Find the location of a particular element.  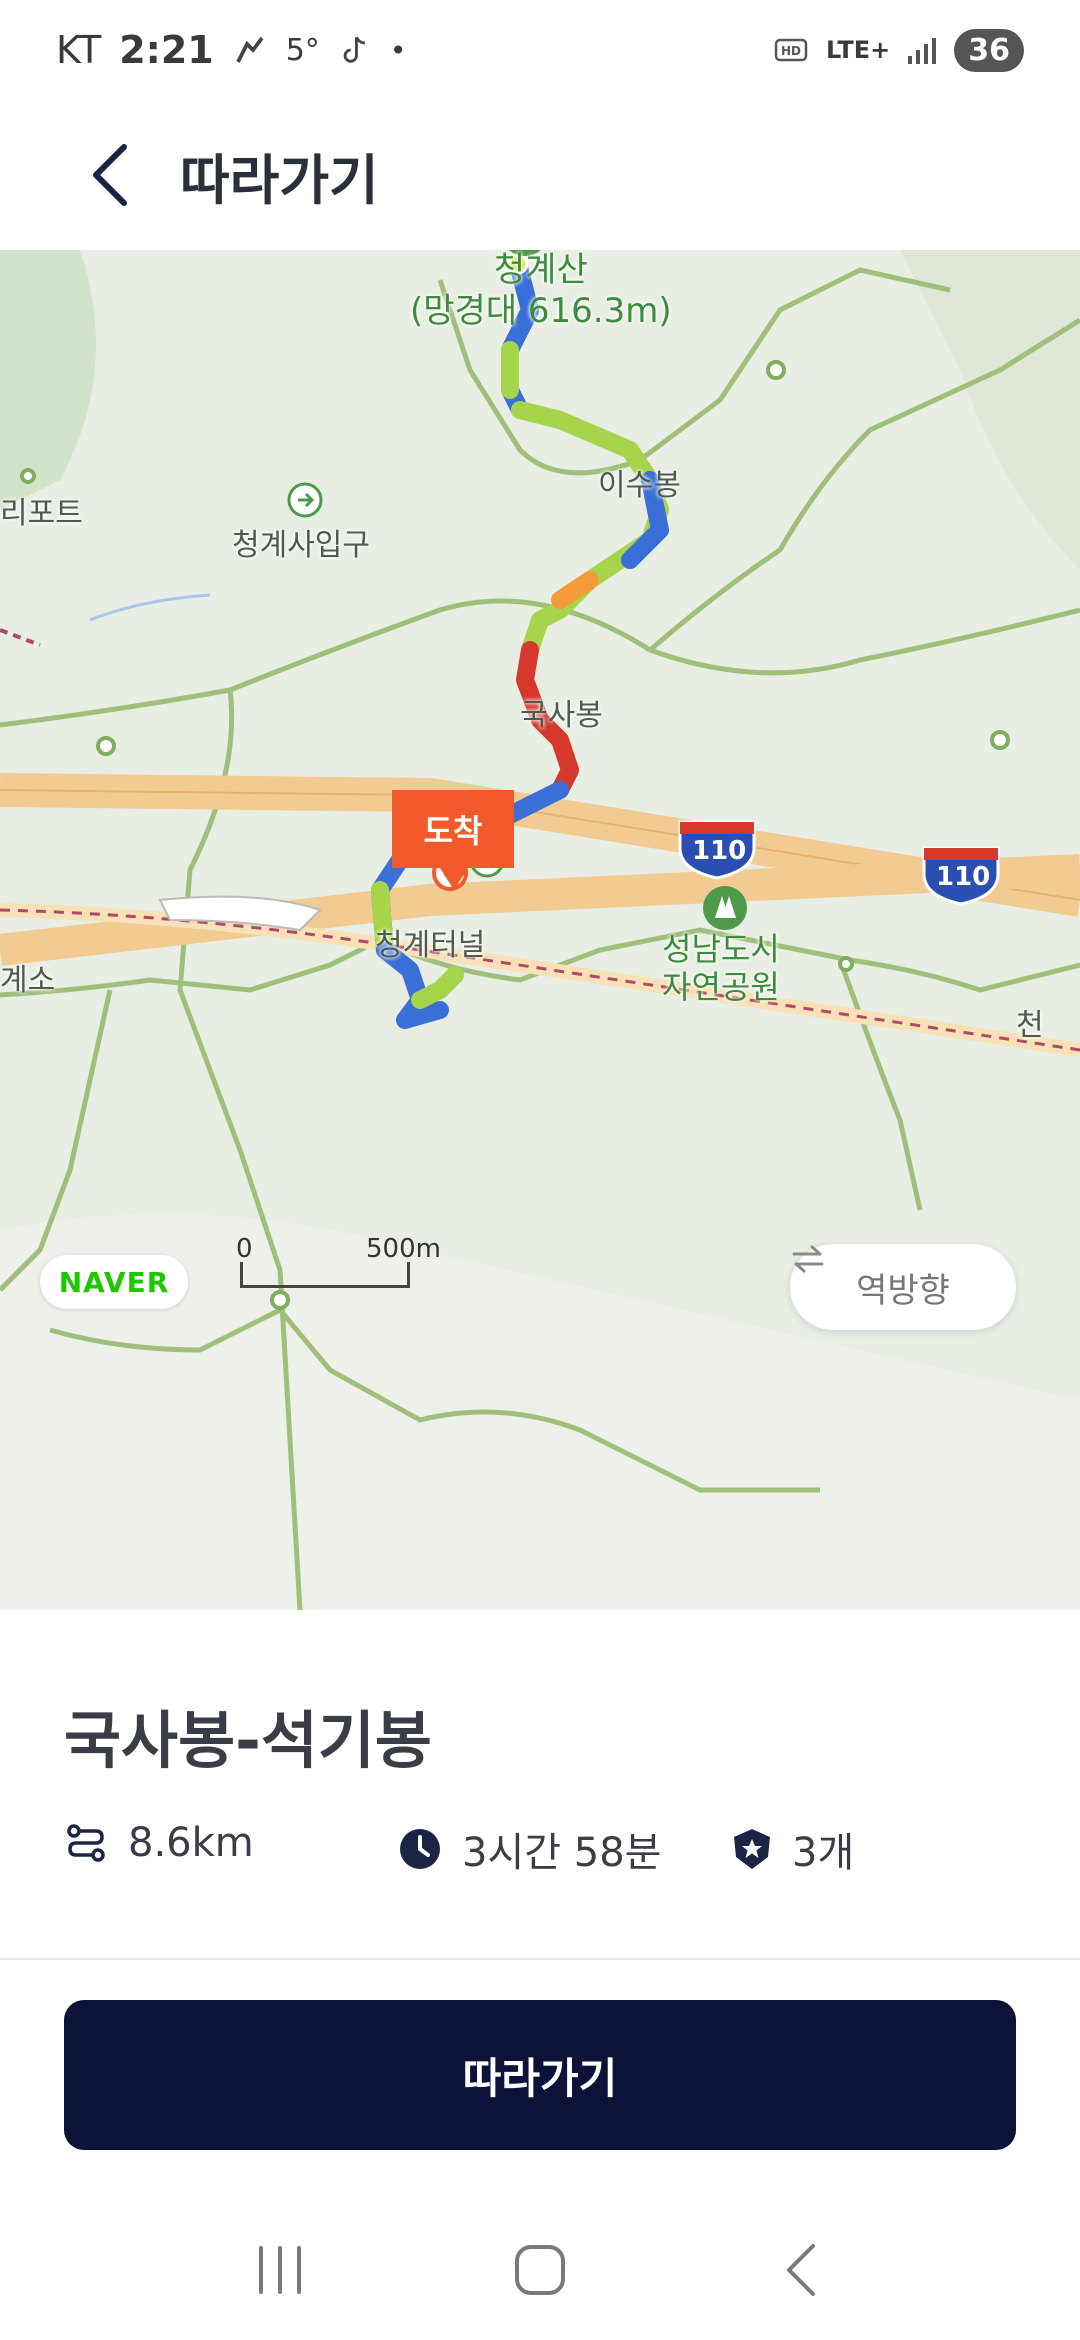

distance-value: 8.6km is located at coordinates (191, 1843).